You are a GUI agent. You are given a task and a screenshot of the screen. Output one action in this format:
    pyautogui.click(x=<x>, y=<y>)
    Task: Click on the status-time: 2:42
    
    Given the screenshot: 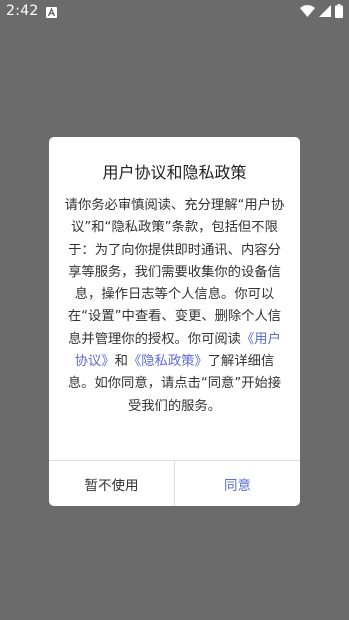 What is the action you would take?
    pyautogui.click(x=22, y=11)
    